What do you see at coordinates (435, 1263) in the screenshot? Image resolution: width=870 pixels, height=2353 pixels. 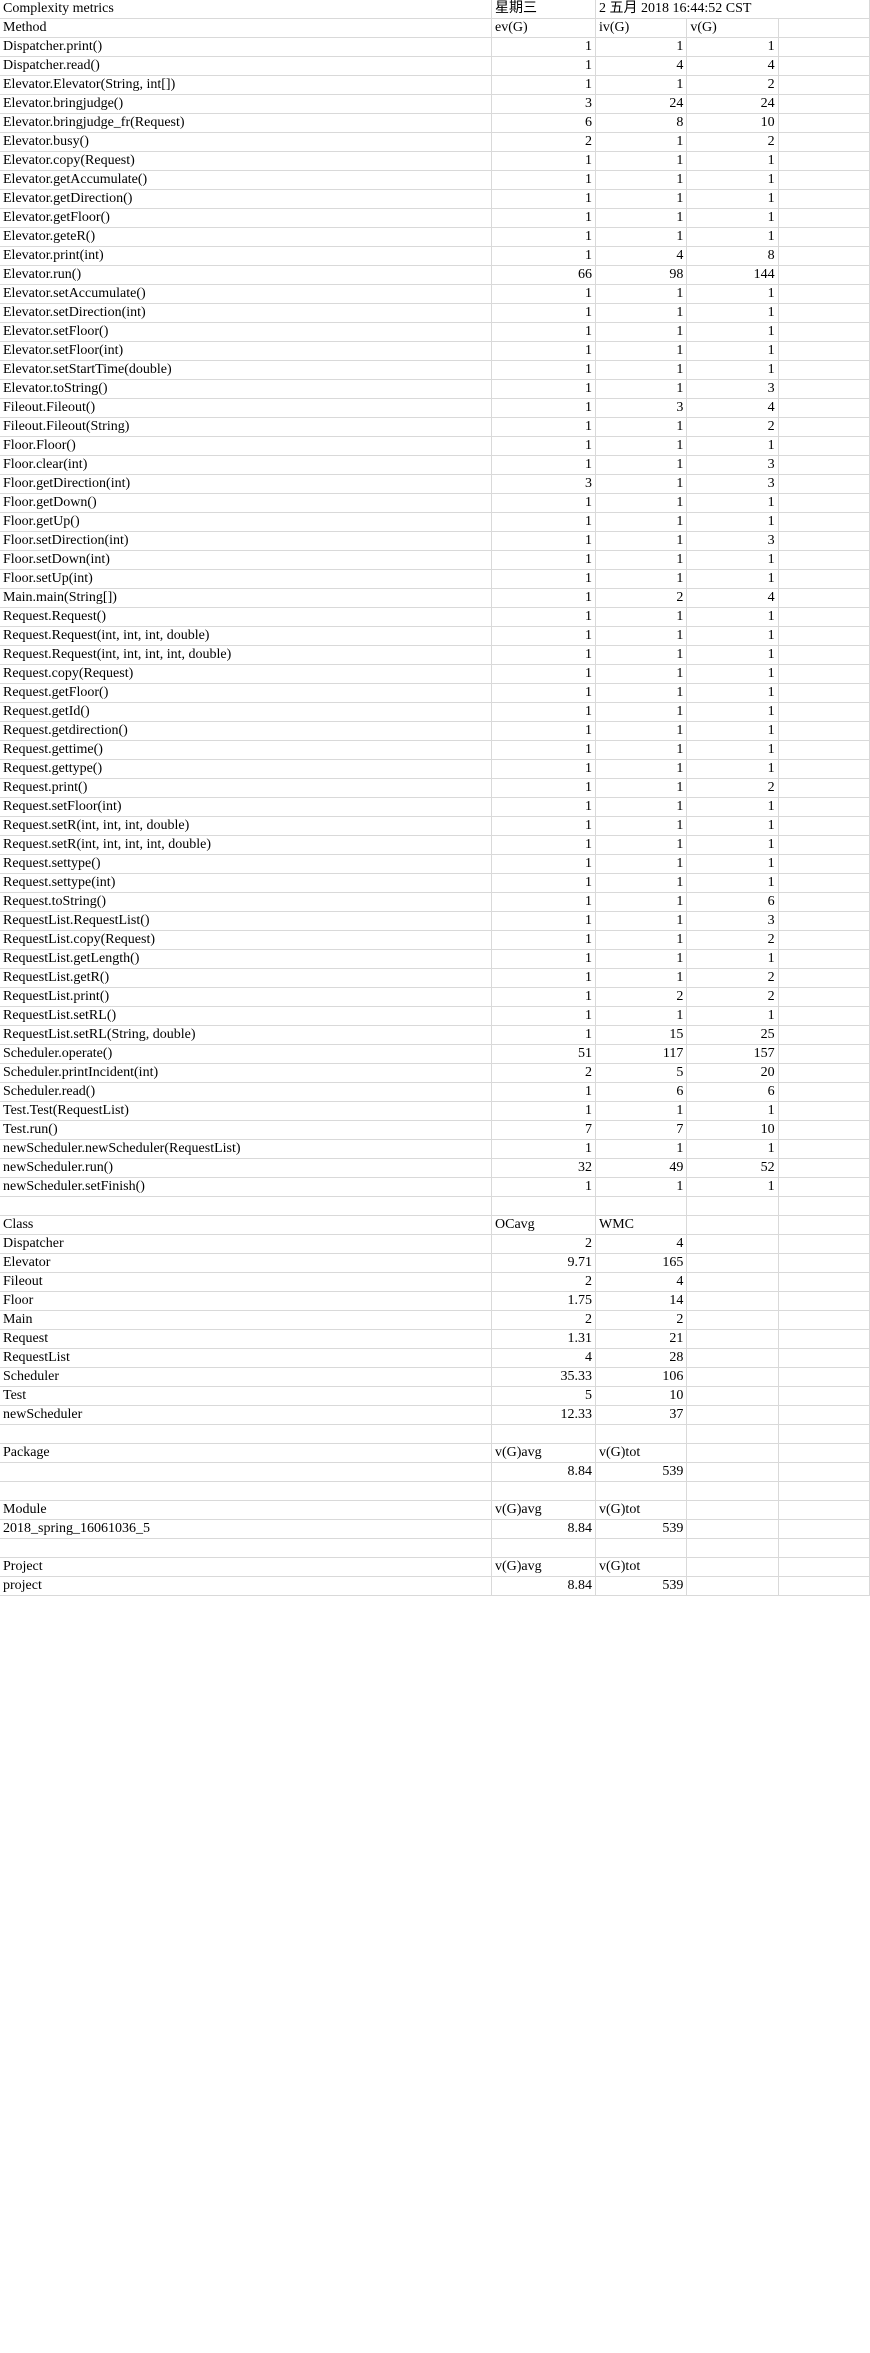 I see `class-row: Elevator 9.71 165` at bounding box center [435, 1263].